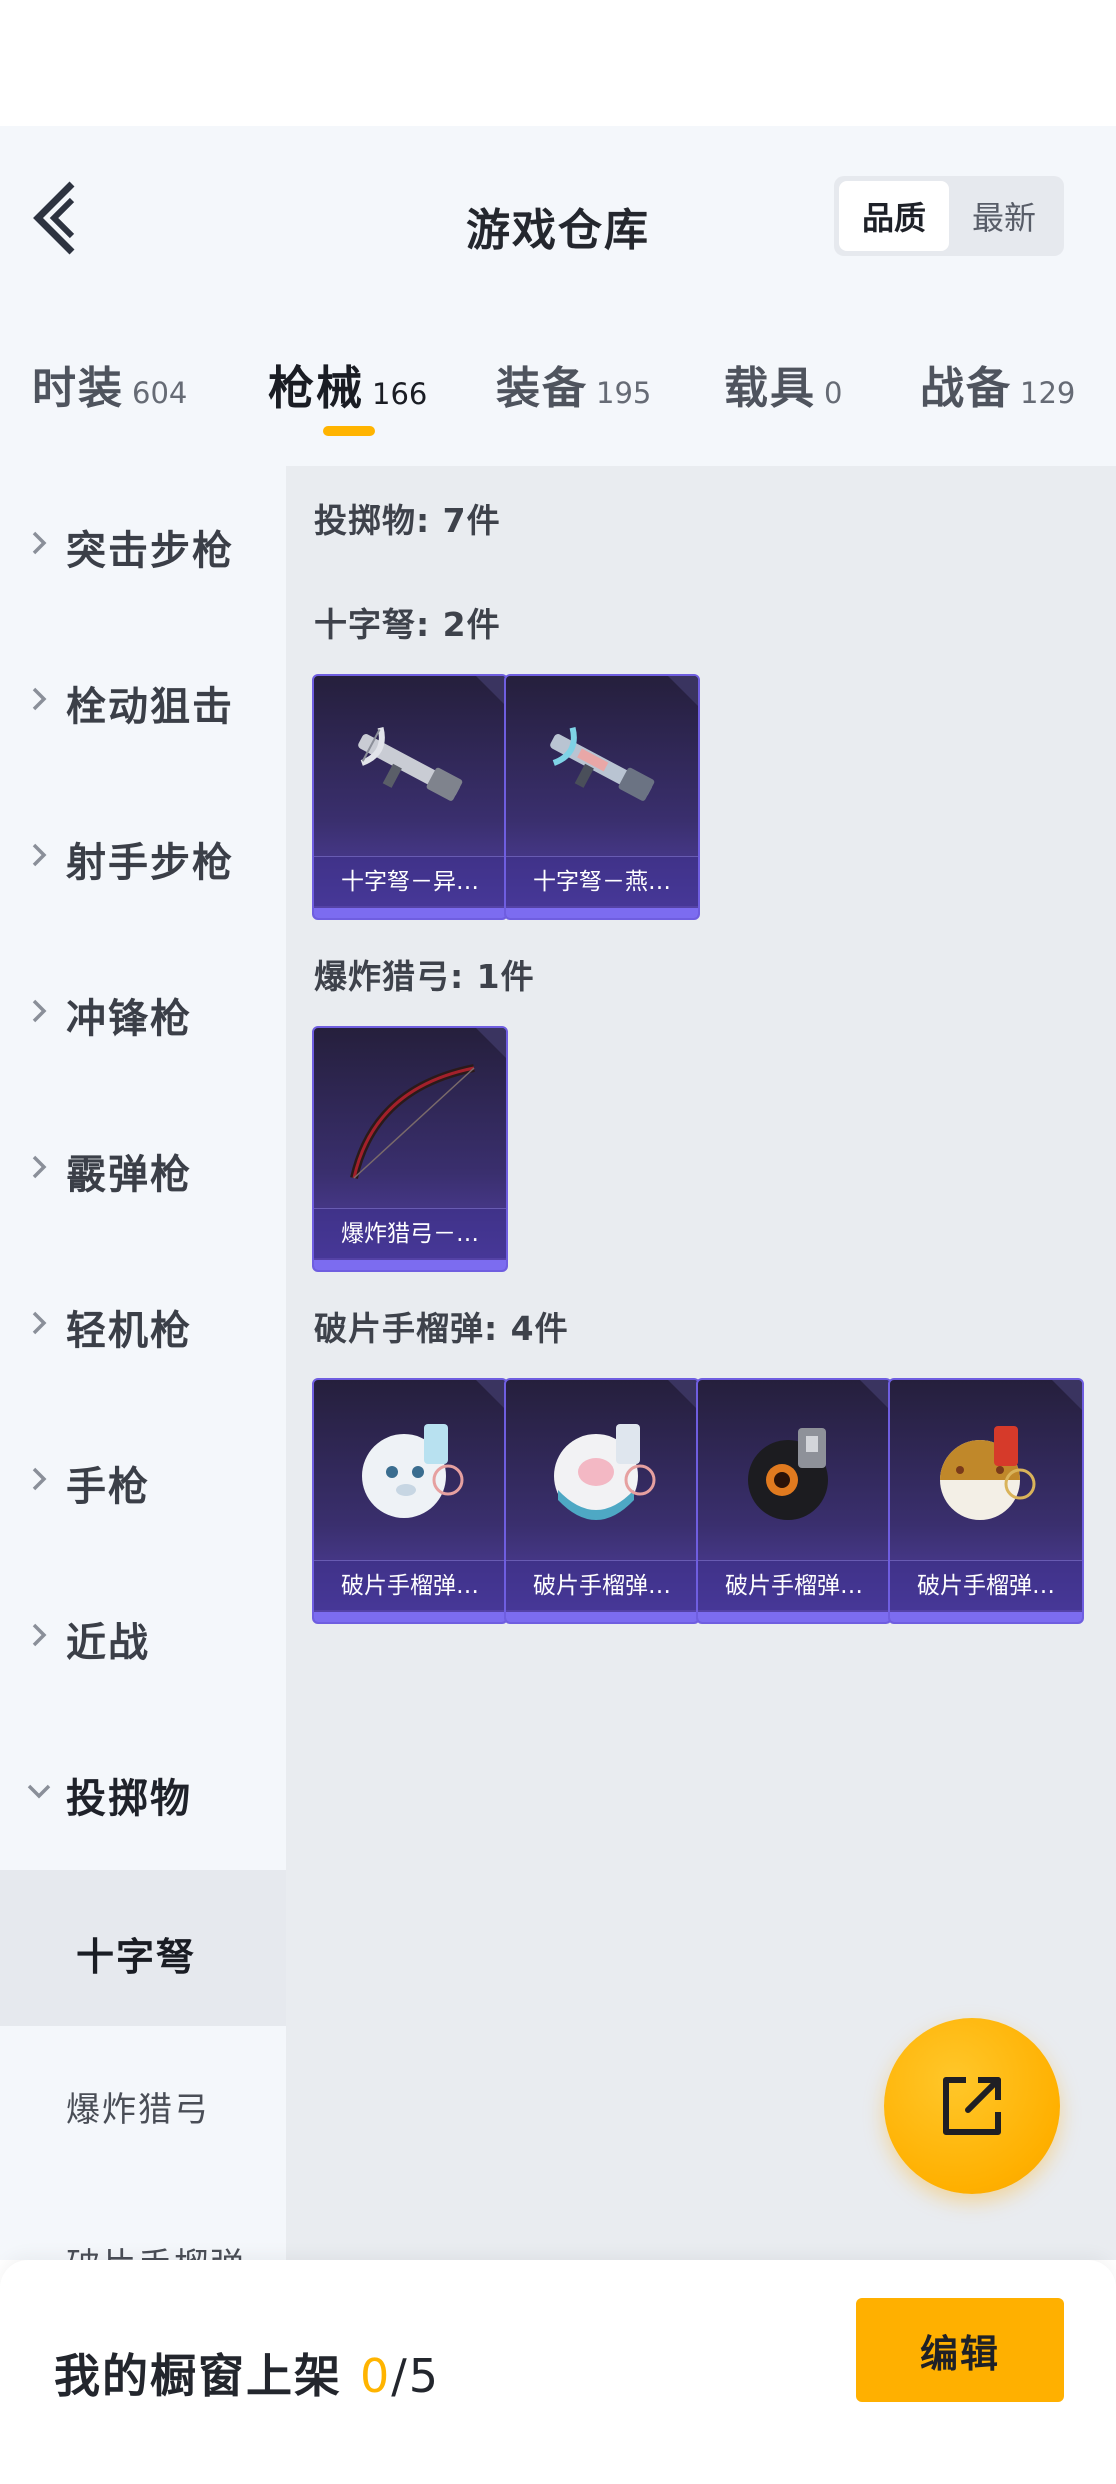 The image size is (1116, 2484). What do you see at coordinates (150, 863) in the screenshot?
I see `sidebar-item-label: 射手步枪` at bounding box center [150, 863].